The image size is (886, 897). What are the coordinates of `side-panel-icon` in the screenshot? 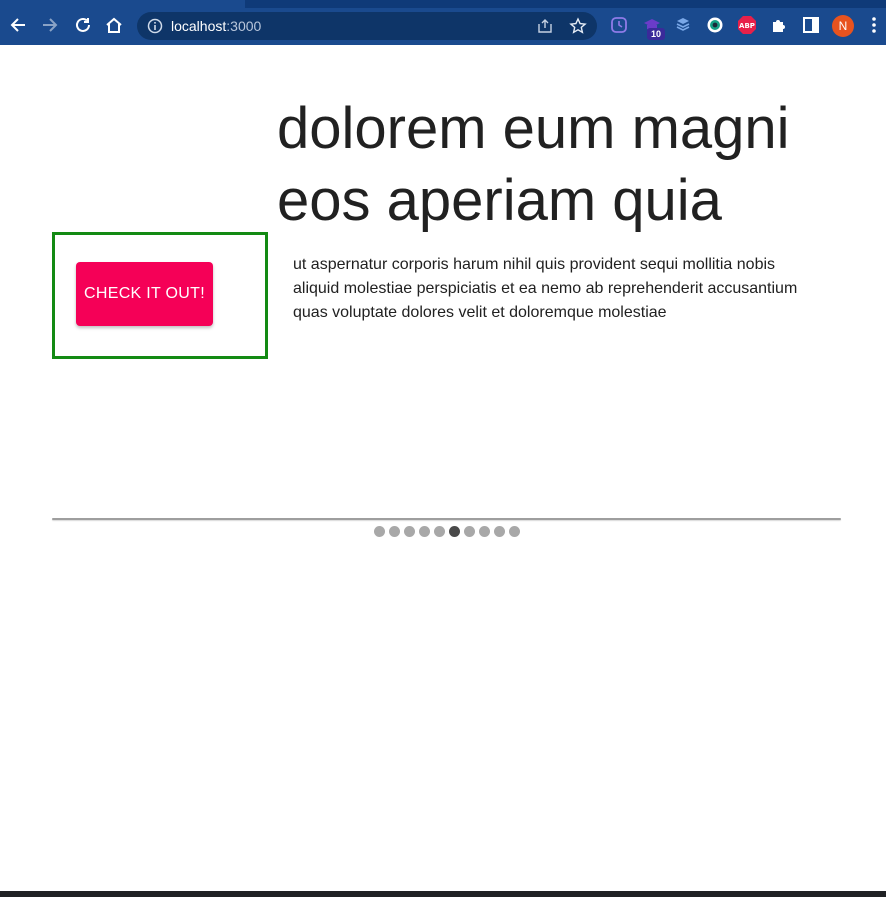 It's located at (811, 25).